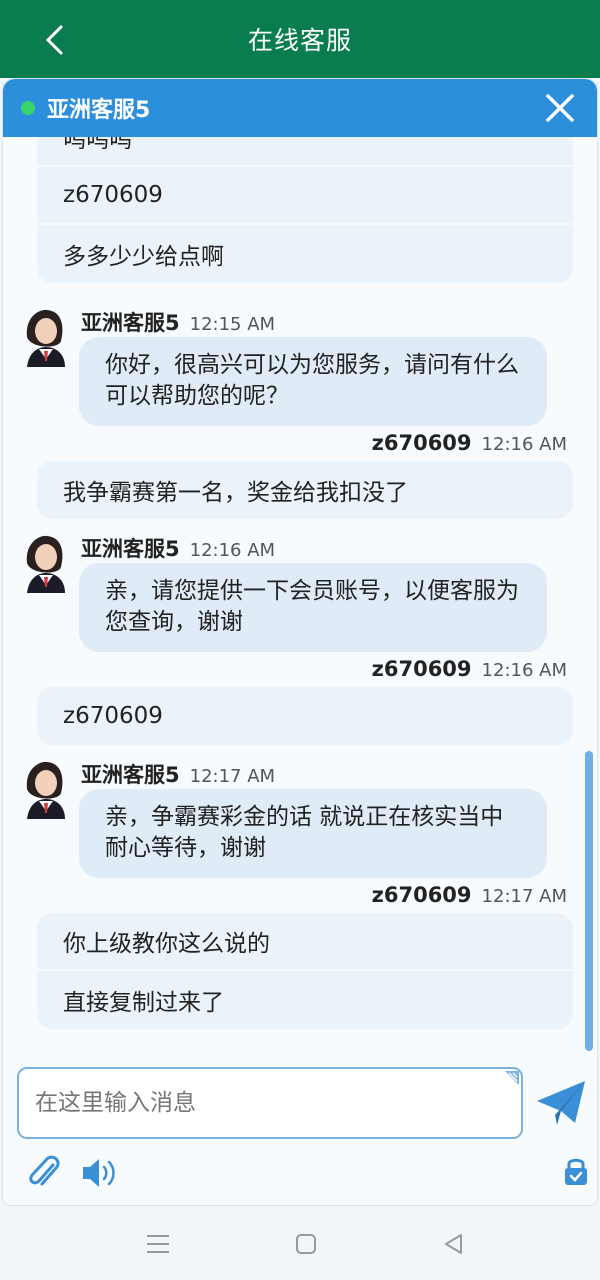 This screenshot has height=1280, width=600. What do you see at coordinates (305, 716) in the screenshot?
I see `user-message-bubble: z670609` at bounding box center [305, 716].